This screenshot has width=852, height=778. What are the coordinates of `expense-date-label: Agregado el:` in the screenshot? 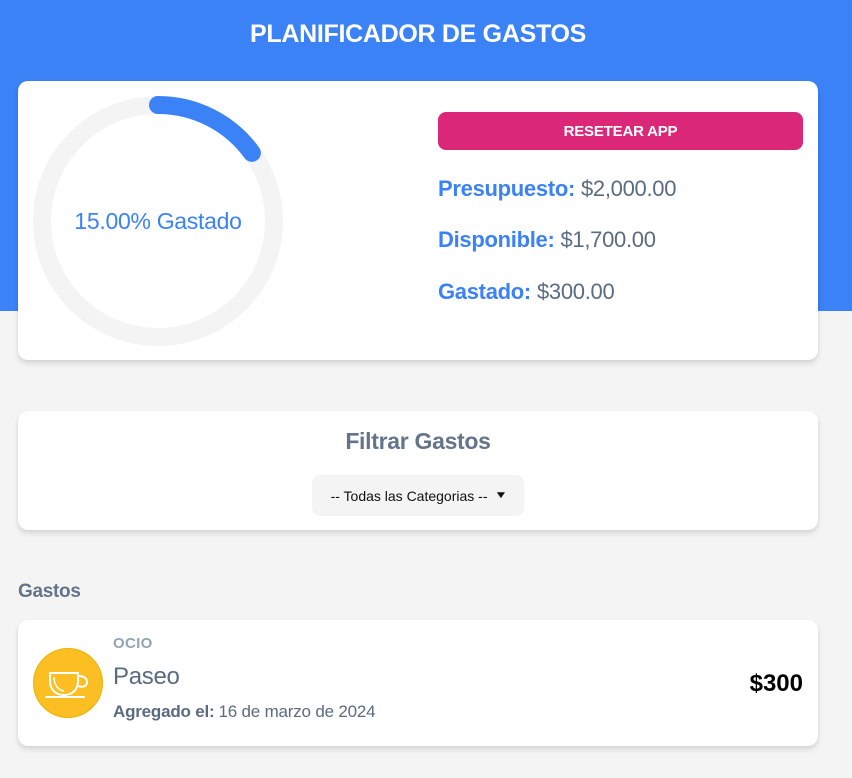 It's located at (164, 711).